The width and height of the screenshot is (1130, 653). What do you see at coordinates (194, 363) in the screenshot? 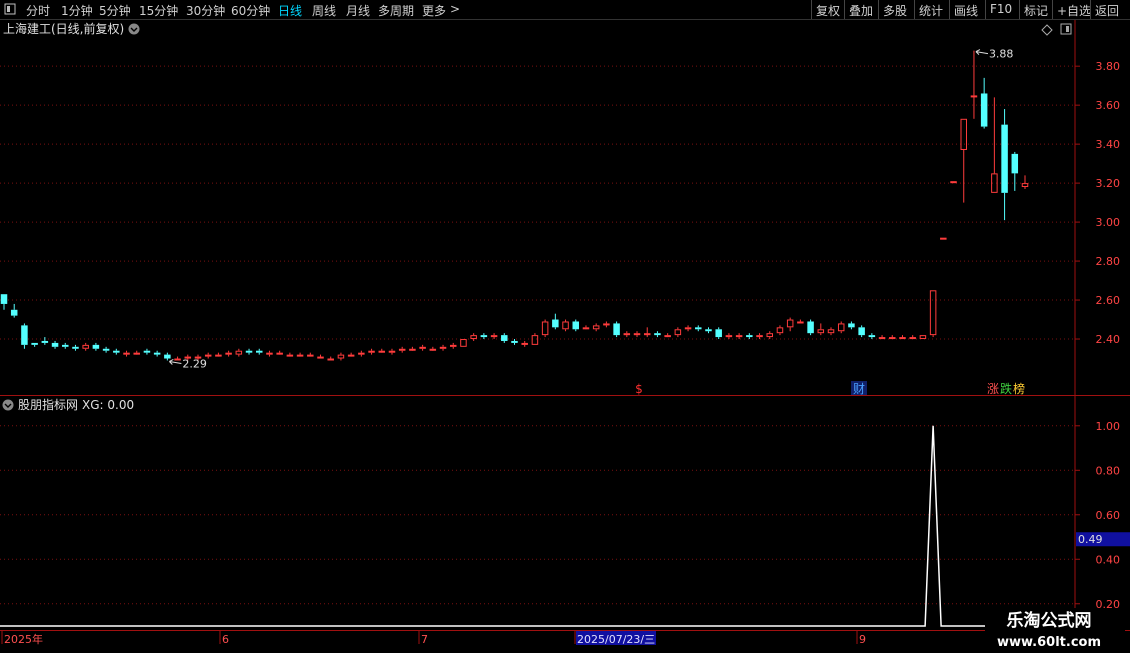
I see `min-price-label: 2.29` at bounding box center [194, 363].